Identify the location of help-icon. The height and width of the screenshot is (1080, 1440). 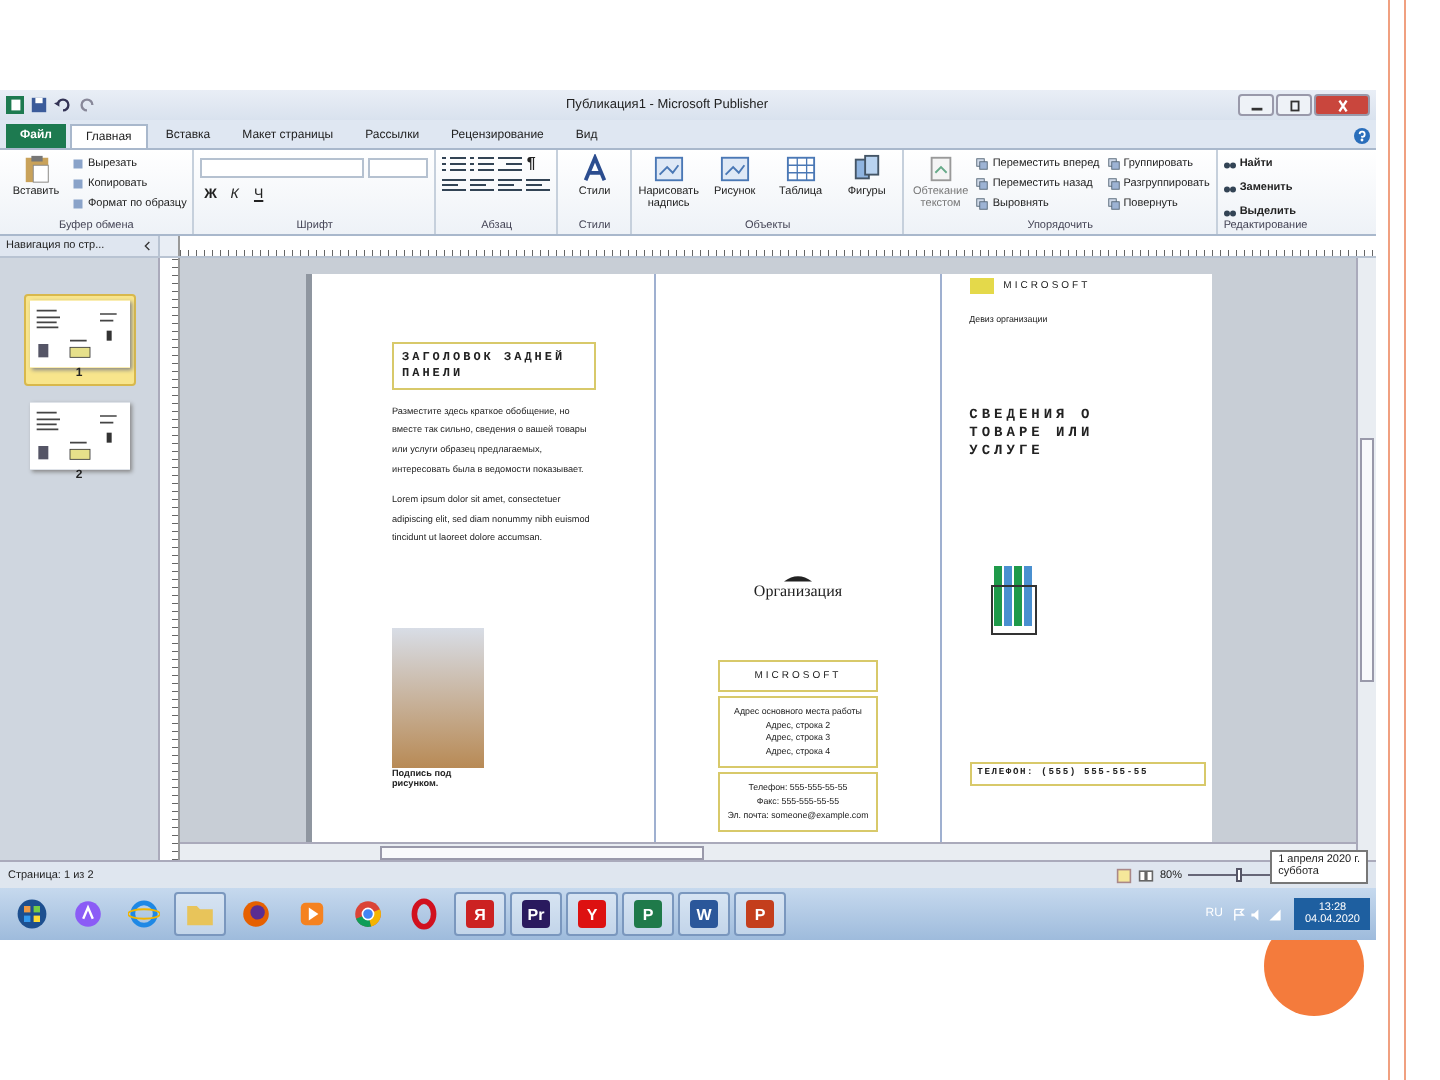
(1362, 136).